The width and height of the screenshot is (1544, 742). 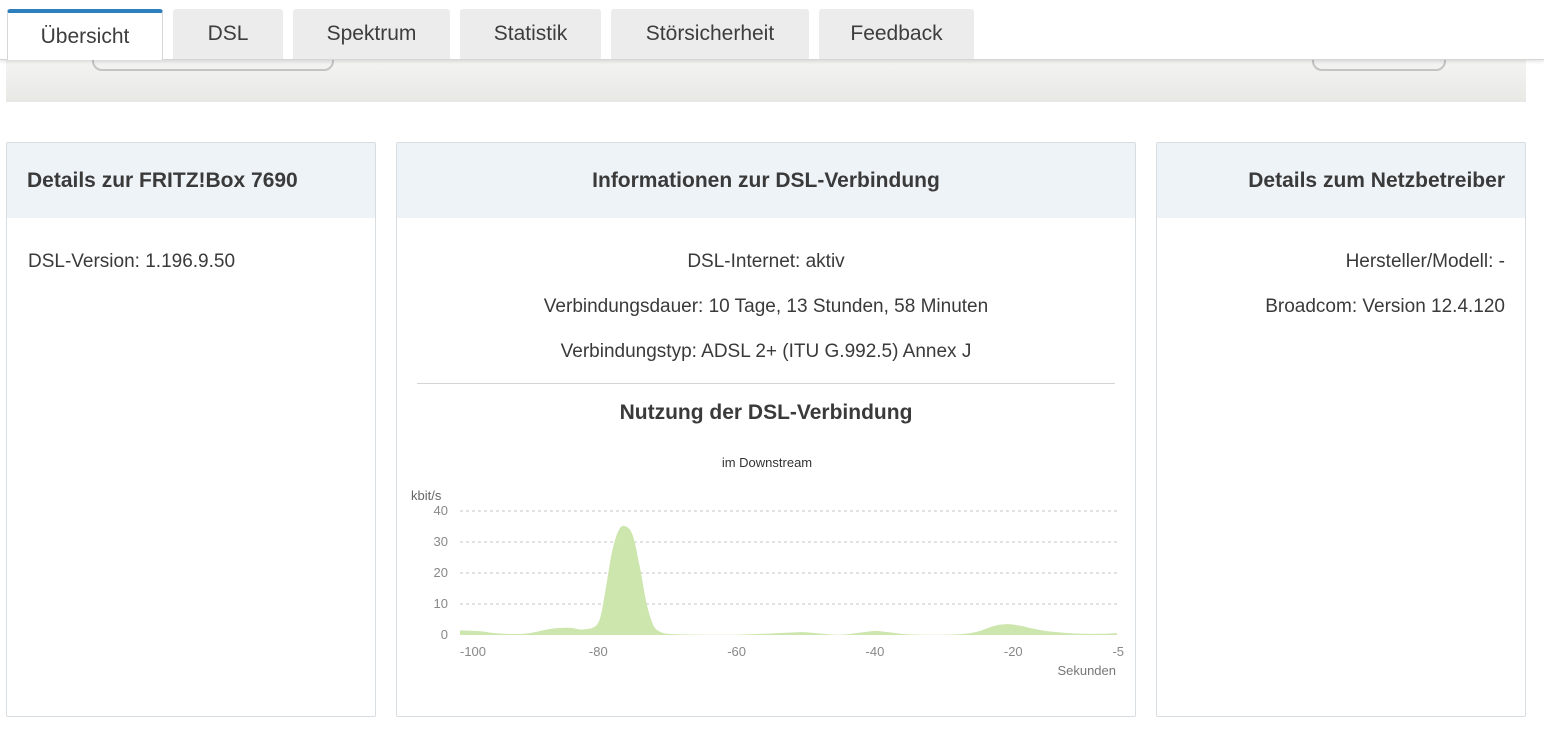 I want to click on x-tick-label: -40, so click(x=875, y=651).